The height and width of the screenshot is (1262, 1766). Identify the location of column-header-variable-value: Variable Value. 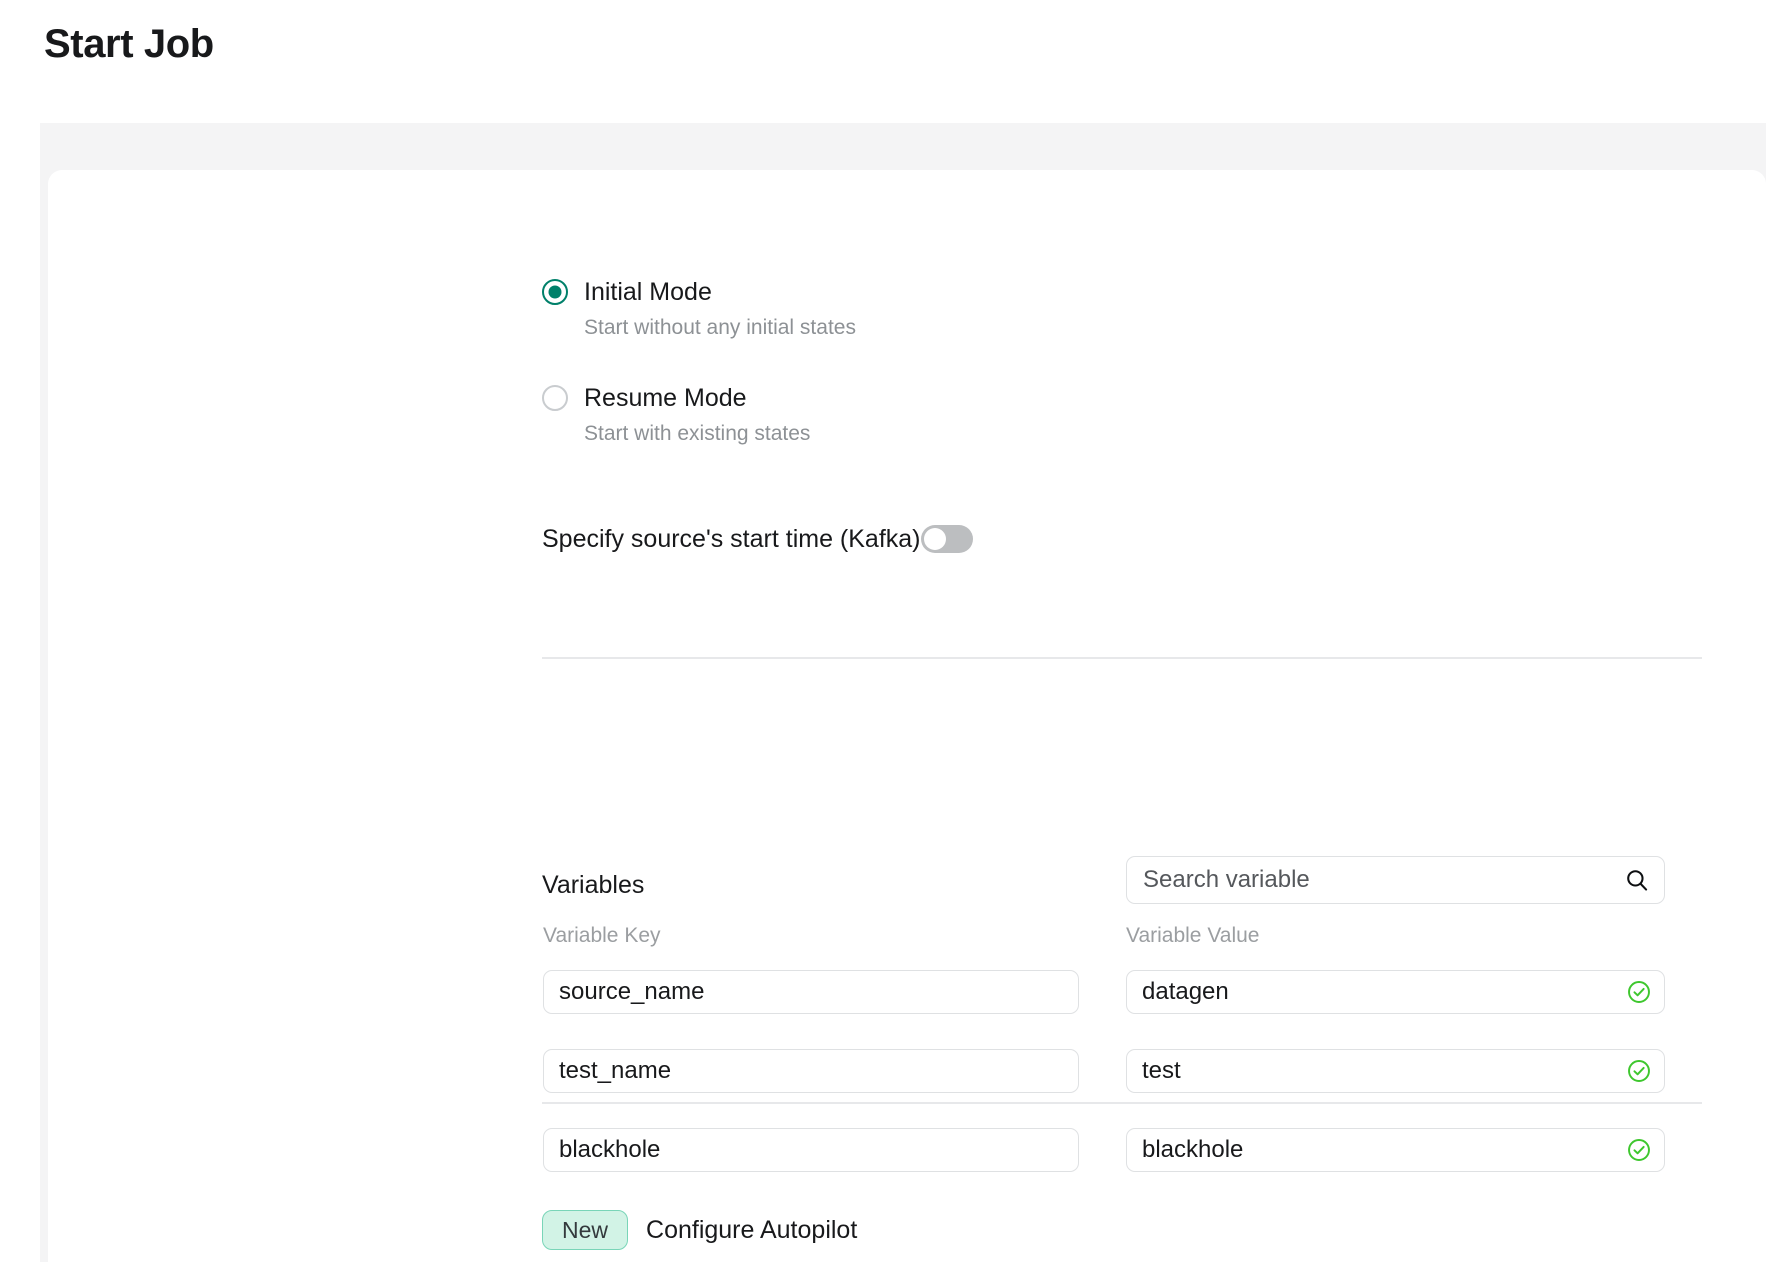
(1193, 935).